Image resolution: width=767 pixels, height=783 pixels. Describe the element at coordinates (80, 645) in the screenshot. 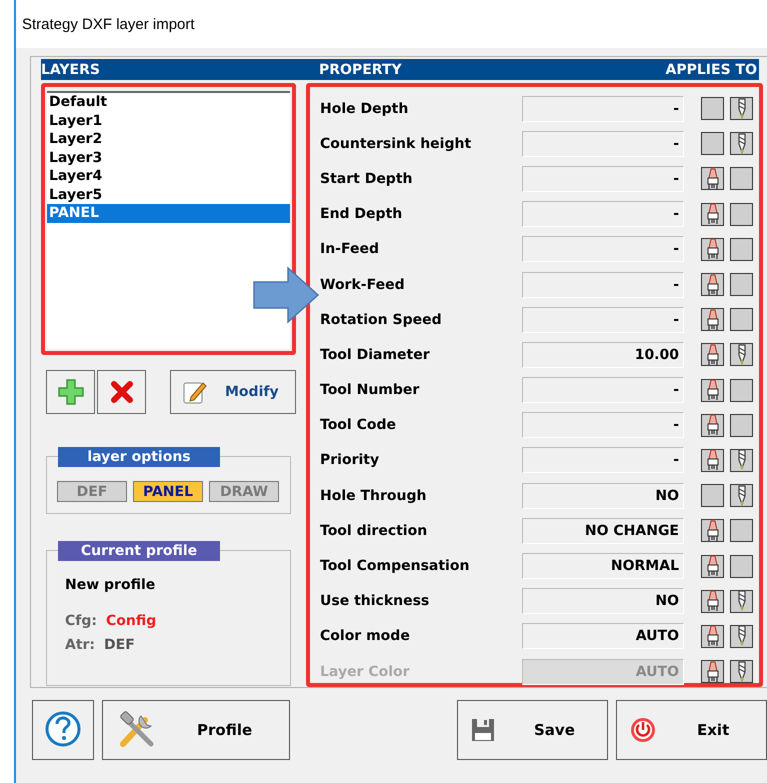

I see `field-label: Atr:` at that location.